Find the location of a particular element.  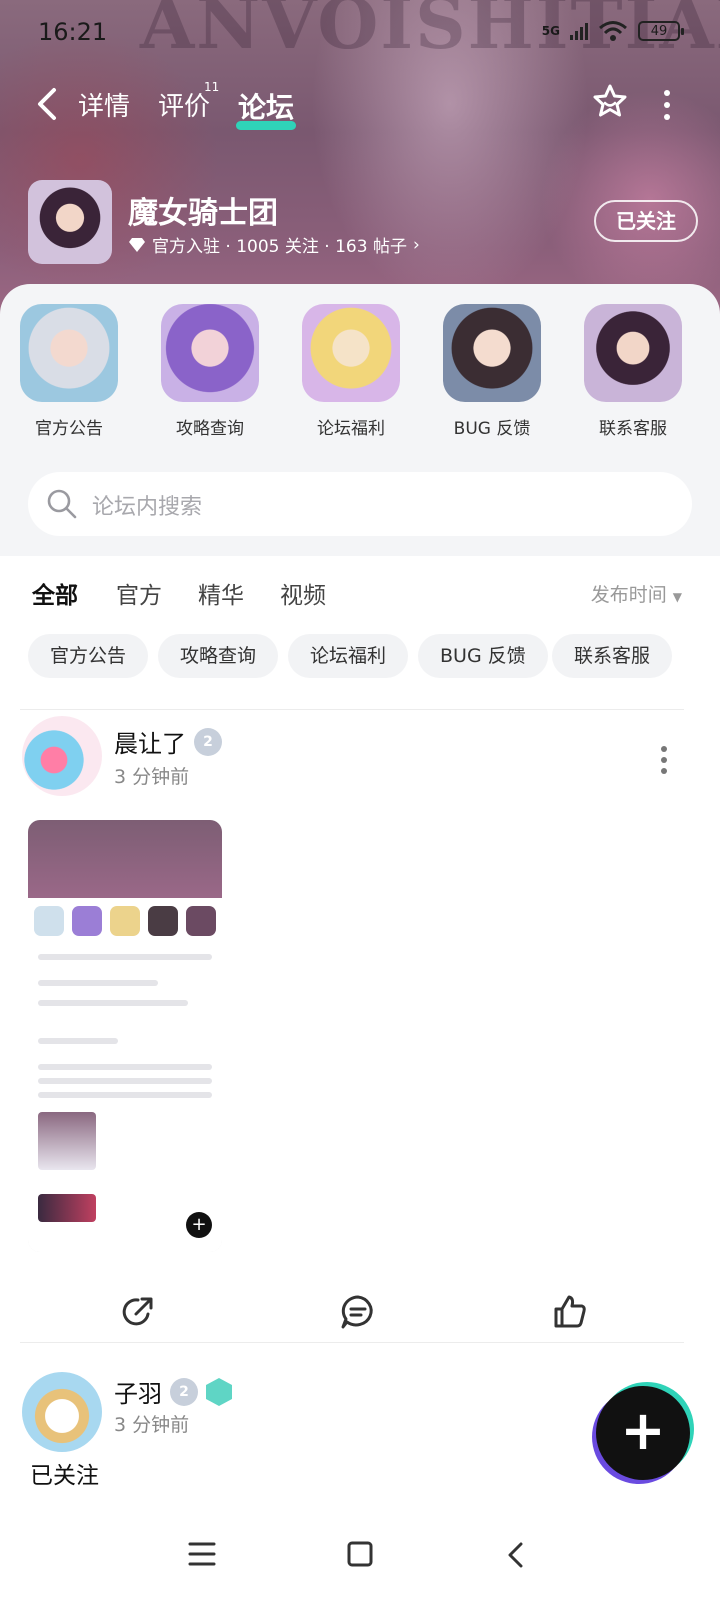

tab-forum: 论坛 is located at coordinates (266, 108).